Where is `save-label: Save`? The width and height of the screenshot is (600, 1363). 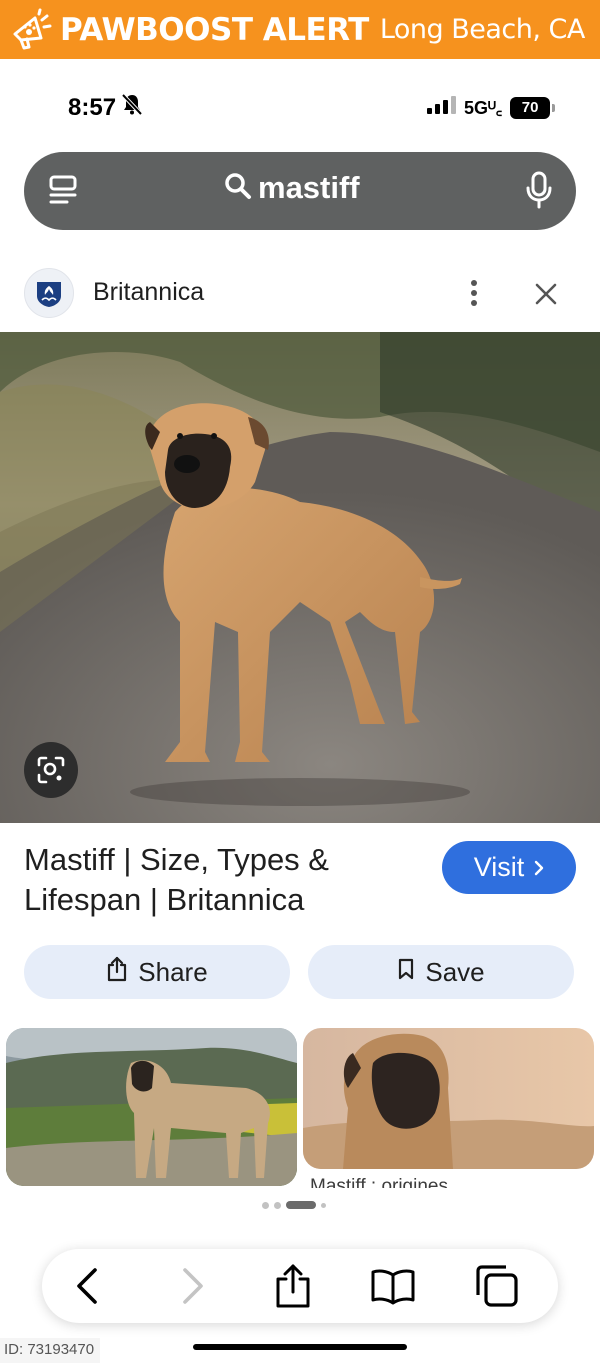
save-label: Save is located at coordinates (455, 971).